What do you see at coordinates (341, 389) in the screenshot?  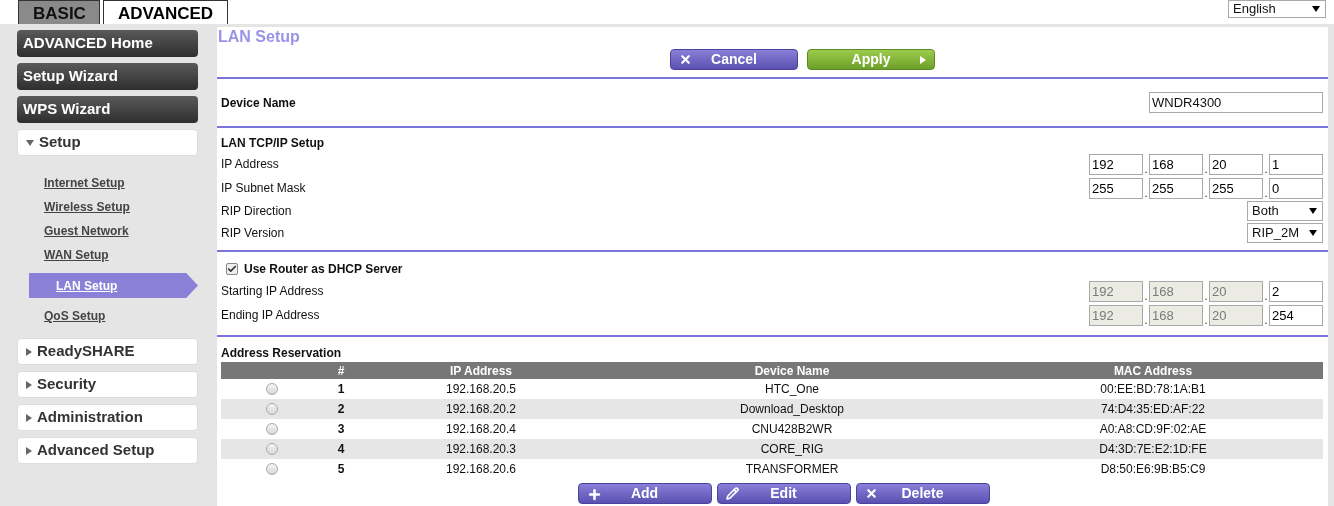 I see `table-cell-text: 1` at bounding box center [341, 389].